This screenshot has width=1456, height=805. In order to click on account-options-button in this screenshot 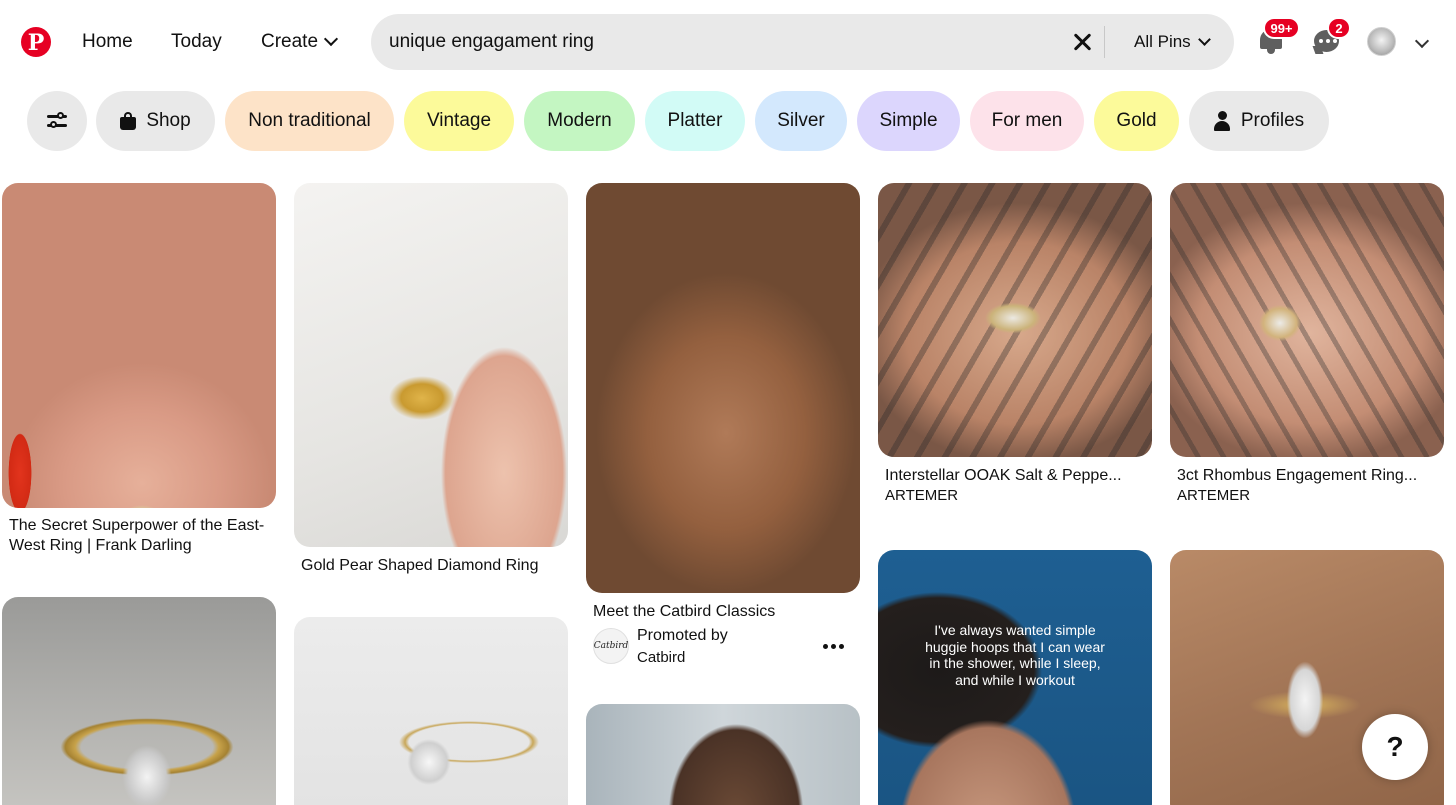, I will do `click(1422, 42)`.